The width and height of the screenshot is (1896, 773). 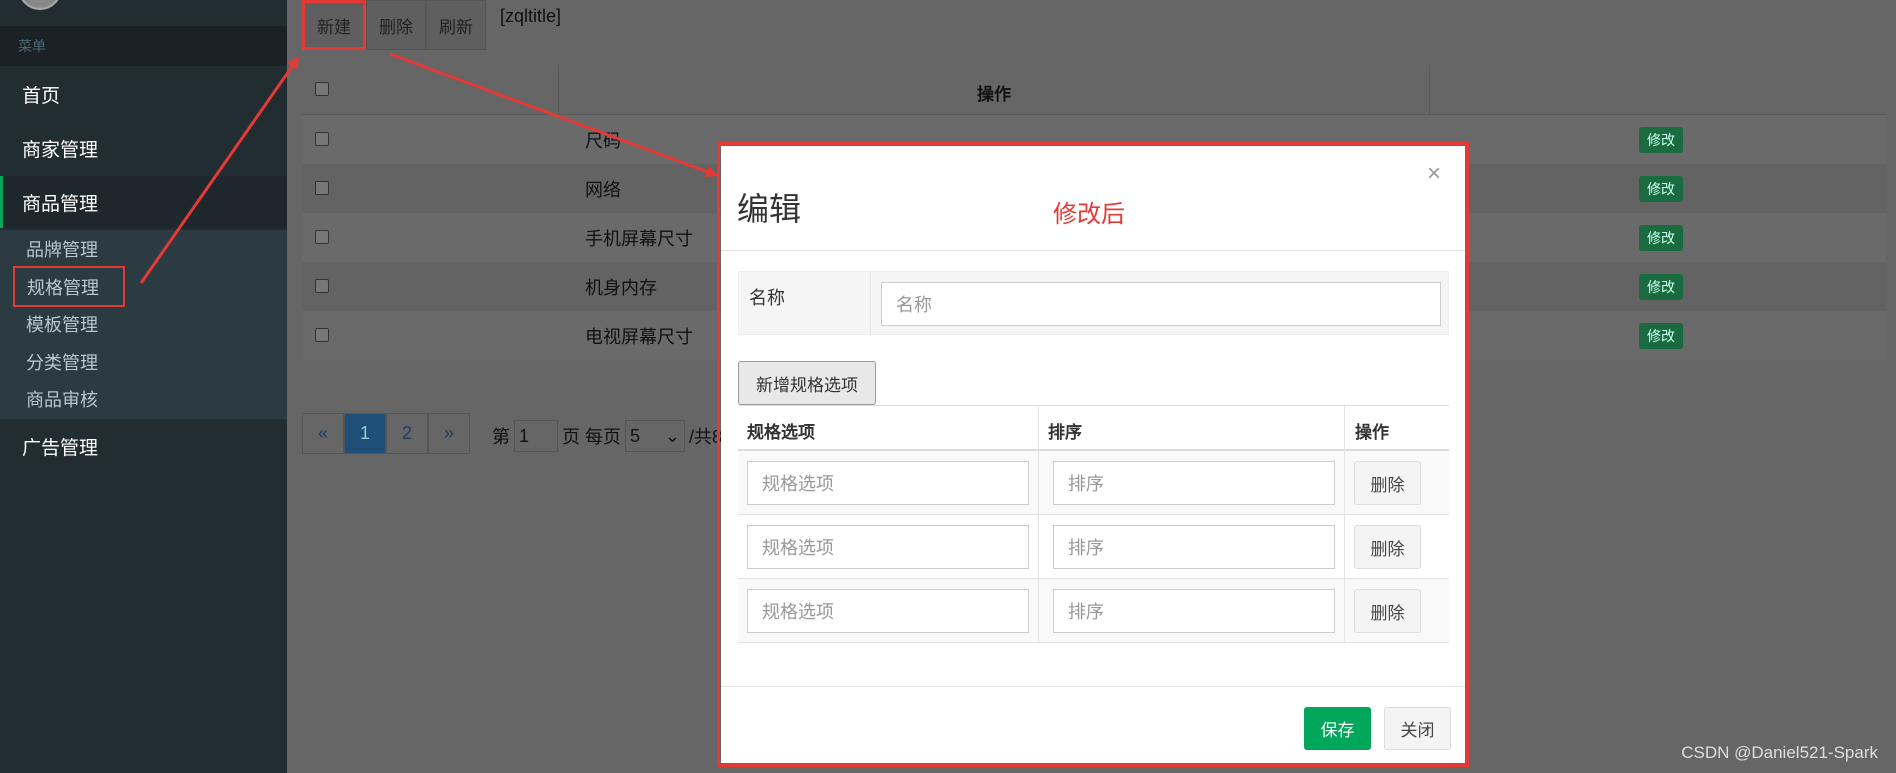 I want to click on row-name: 机身内存, so click(x=621, y=288).